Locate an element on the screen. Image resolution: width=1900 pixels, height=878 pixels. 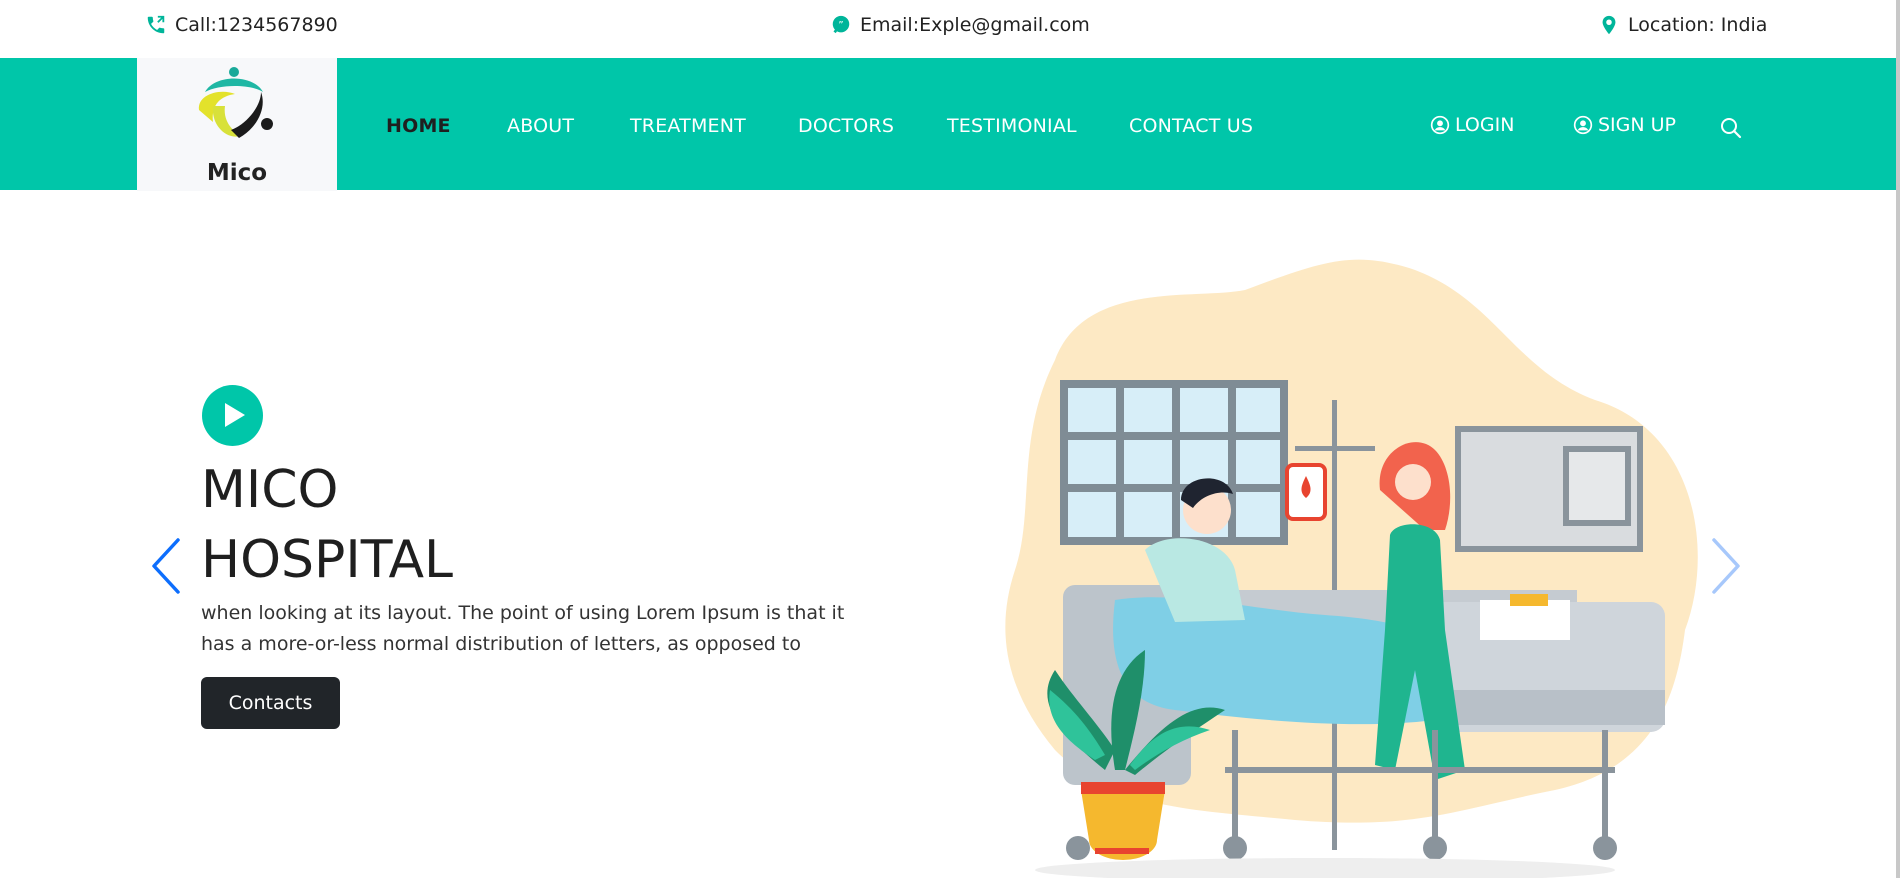
nav-treatment: TREATMENT is located at coordinates (688, 126).